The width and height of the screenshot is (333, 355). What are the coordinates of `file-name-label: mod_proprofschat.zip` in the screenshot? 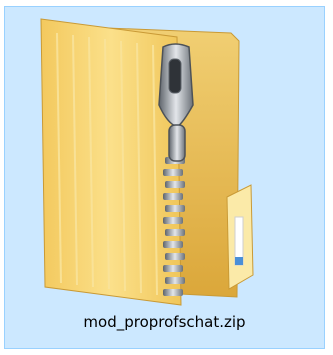 It's located at (164, 322).